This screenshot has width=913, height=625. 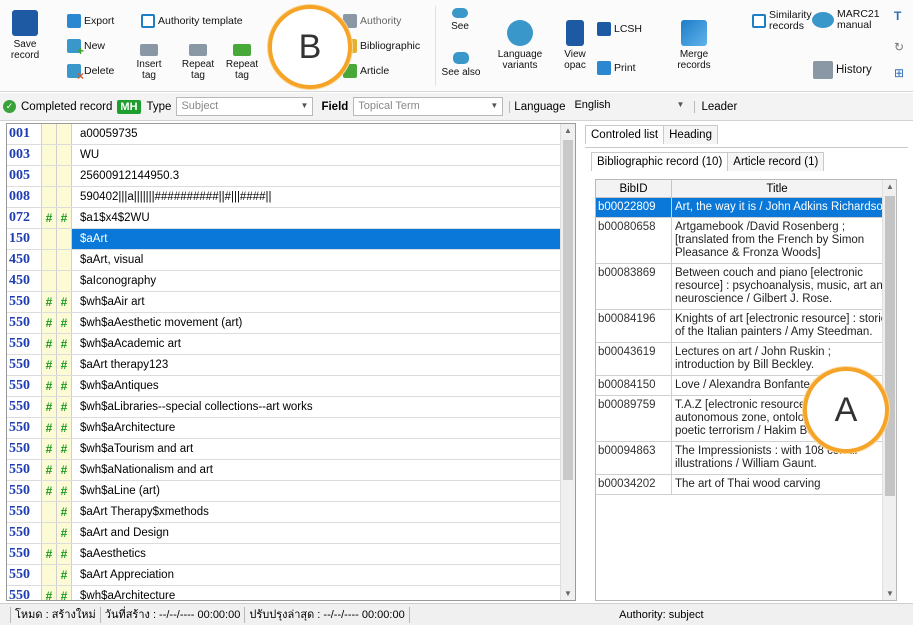 What do you see at coordinates (284, 281) in the screenshot?
I see `marc-row: 450 $aIconography` at bounding box center [284, 281].